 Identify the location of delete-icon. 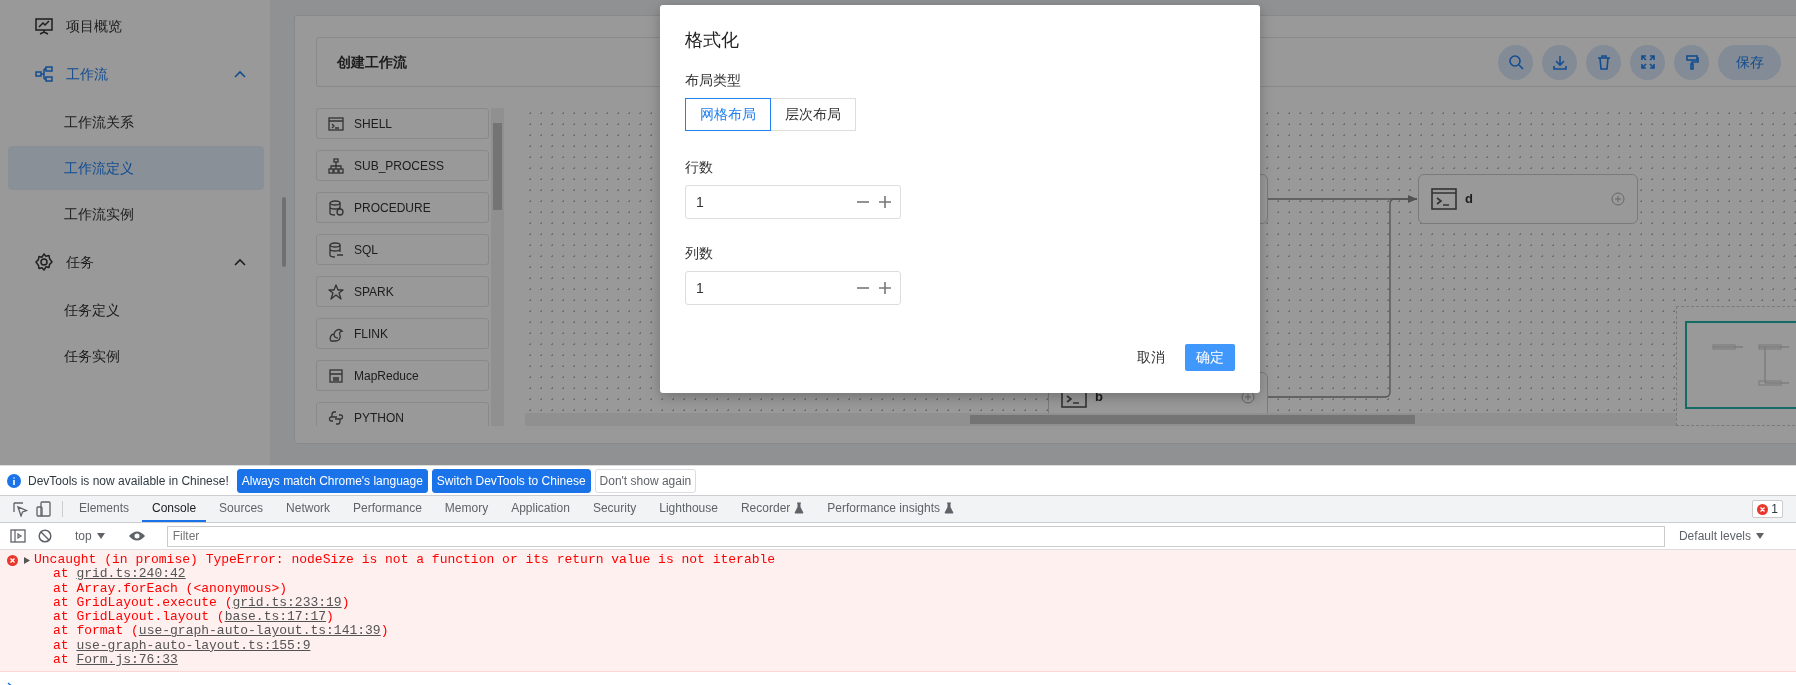
(1603, 62).